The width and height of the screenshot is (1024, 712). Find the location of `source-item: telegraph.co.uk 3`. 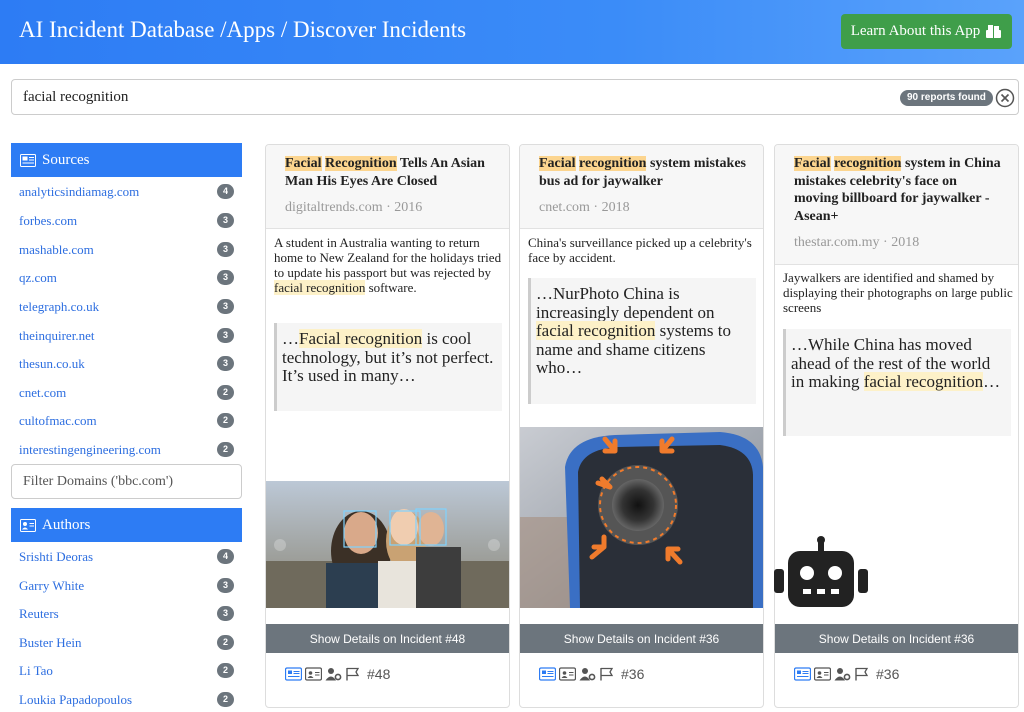

source-item: telegraph.co.uk 3 is located at coordinates (126, 307).